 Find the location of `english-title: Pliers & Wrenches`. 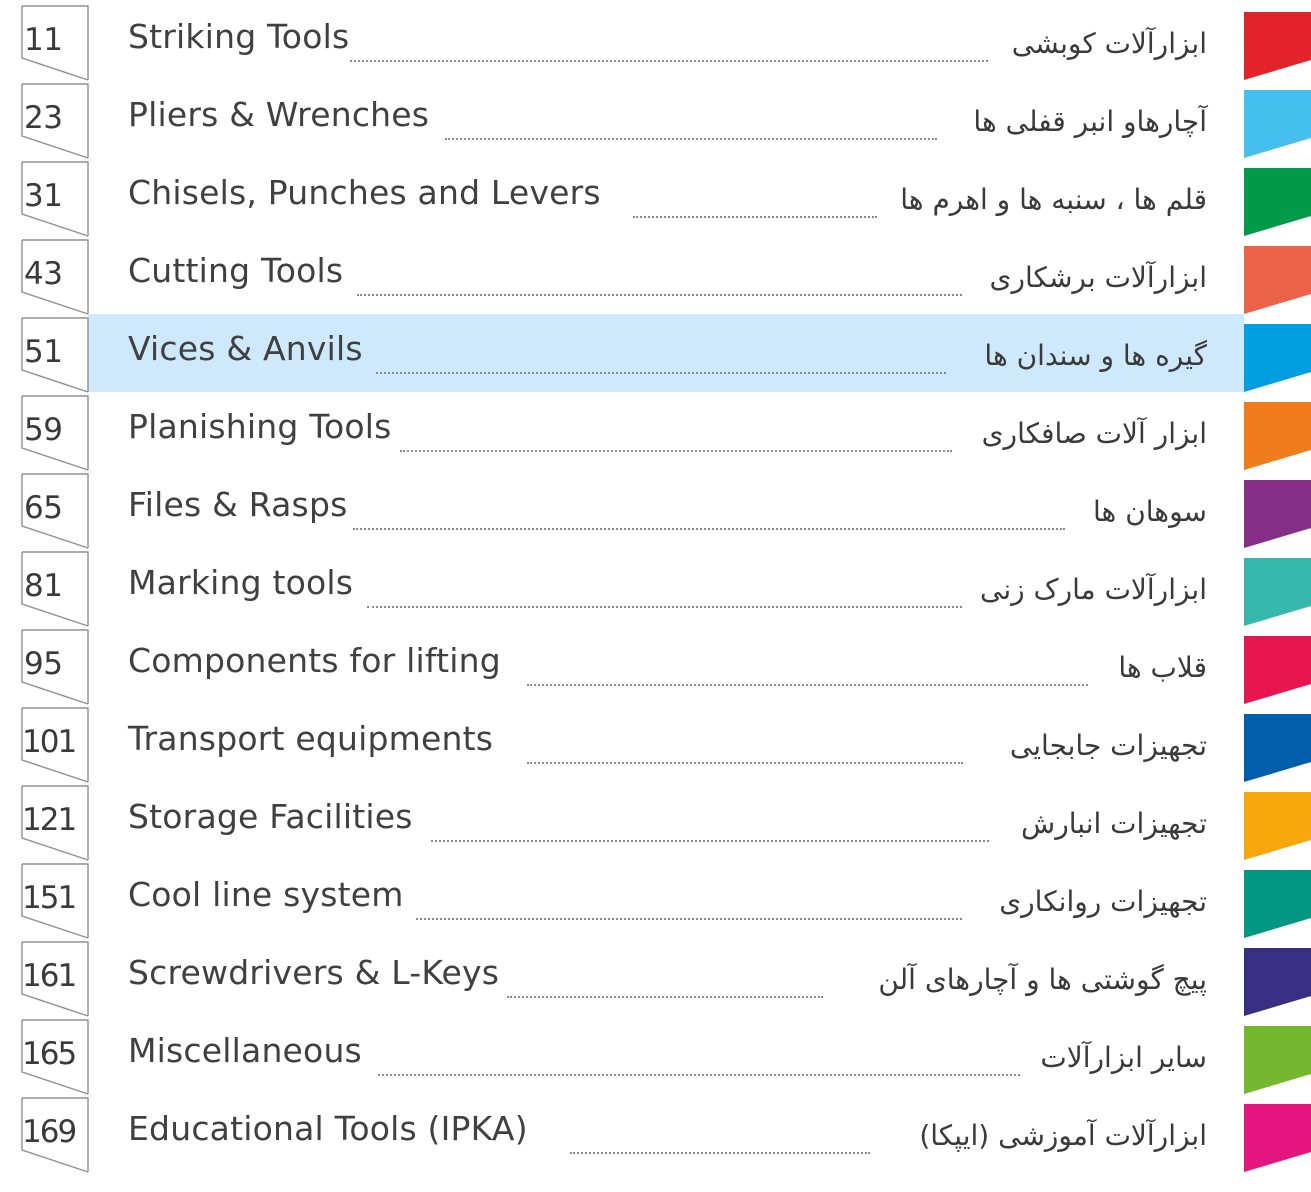

english-title: Pliers & Wrenches is located at coordinates (279, 114).